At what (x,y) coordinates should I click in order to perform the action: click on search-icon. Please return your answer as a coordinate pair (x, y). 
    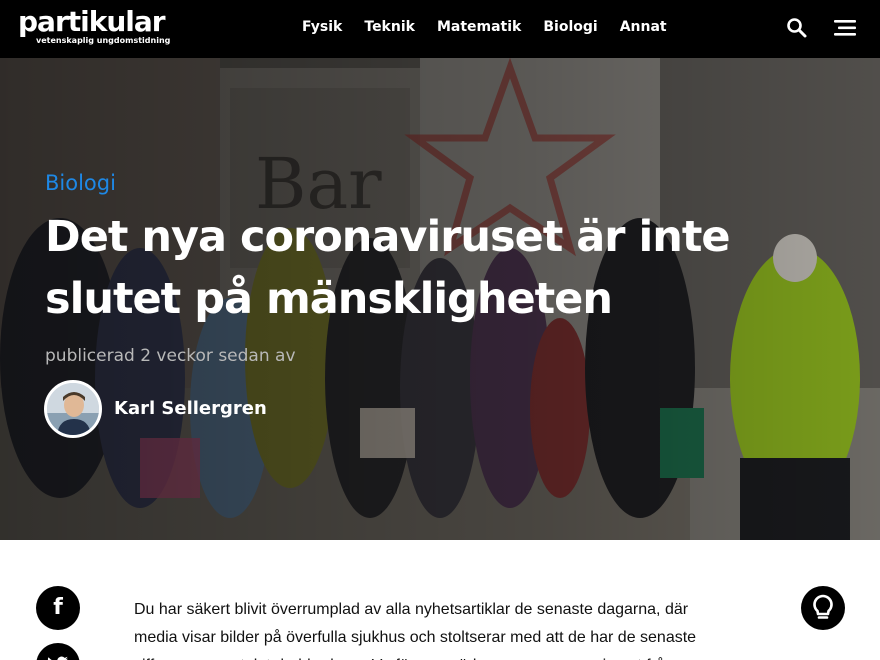
    Looking at the image, I should click on (797, 28).